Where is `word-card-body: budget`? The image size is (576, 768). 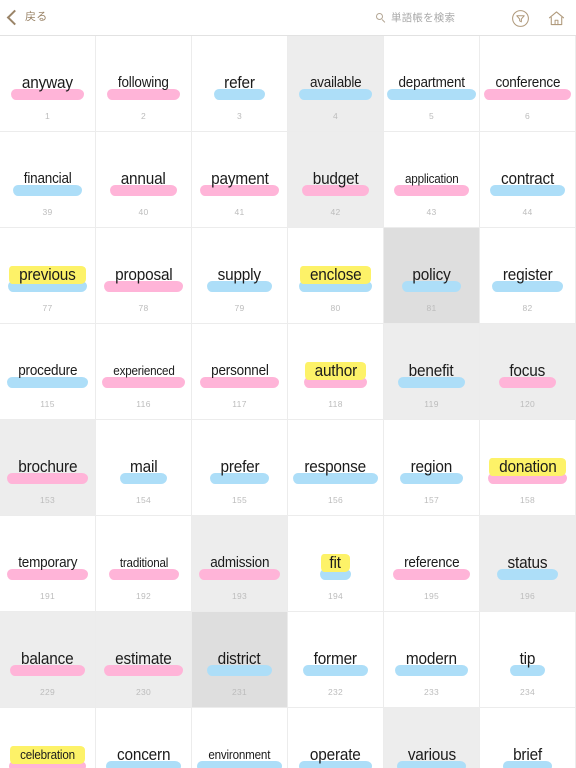
word-card-body: budget is located at coordinates (335, 179).